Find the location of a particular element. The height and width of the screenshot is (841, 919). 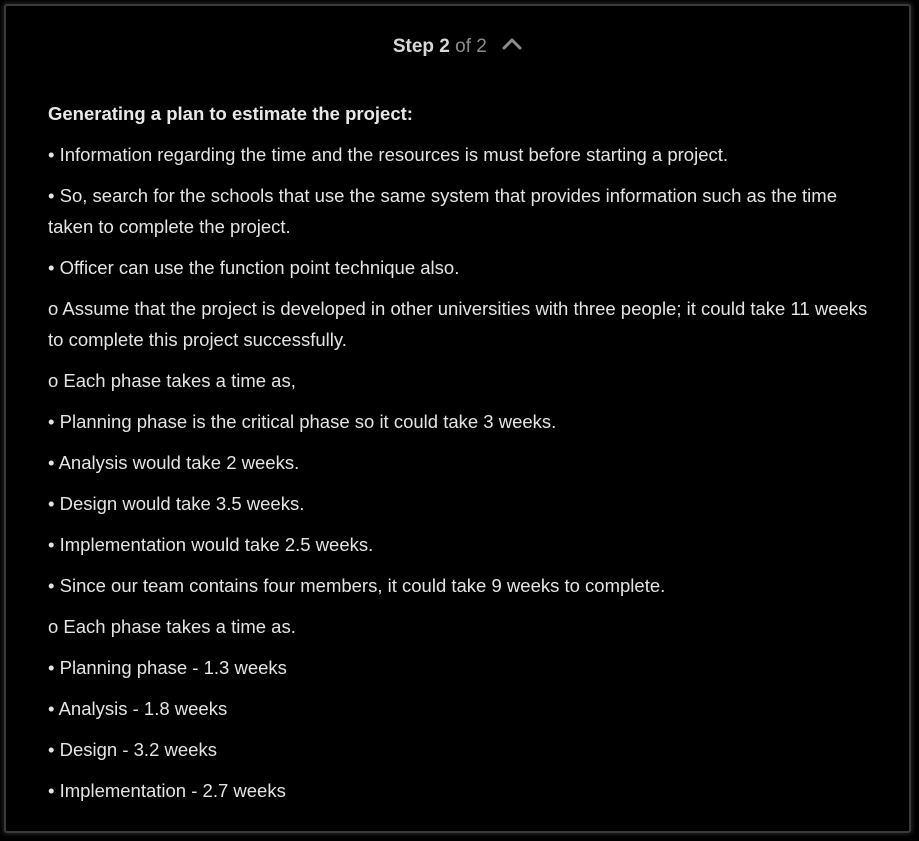

content-line-5: o Each phase takes a time as, is located at coordinates (172, 380).